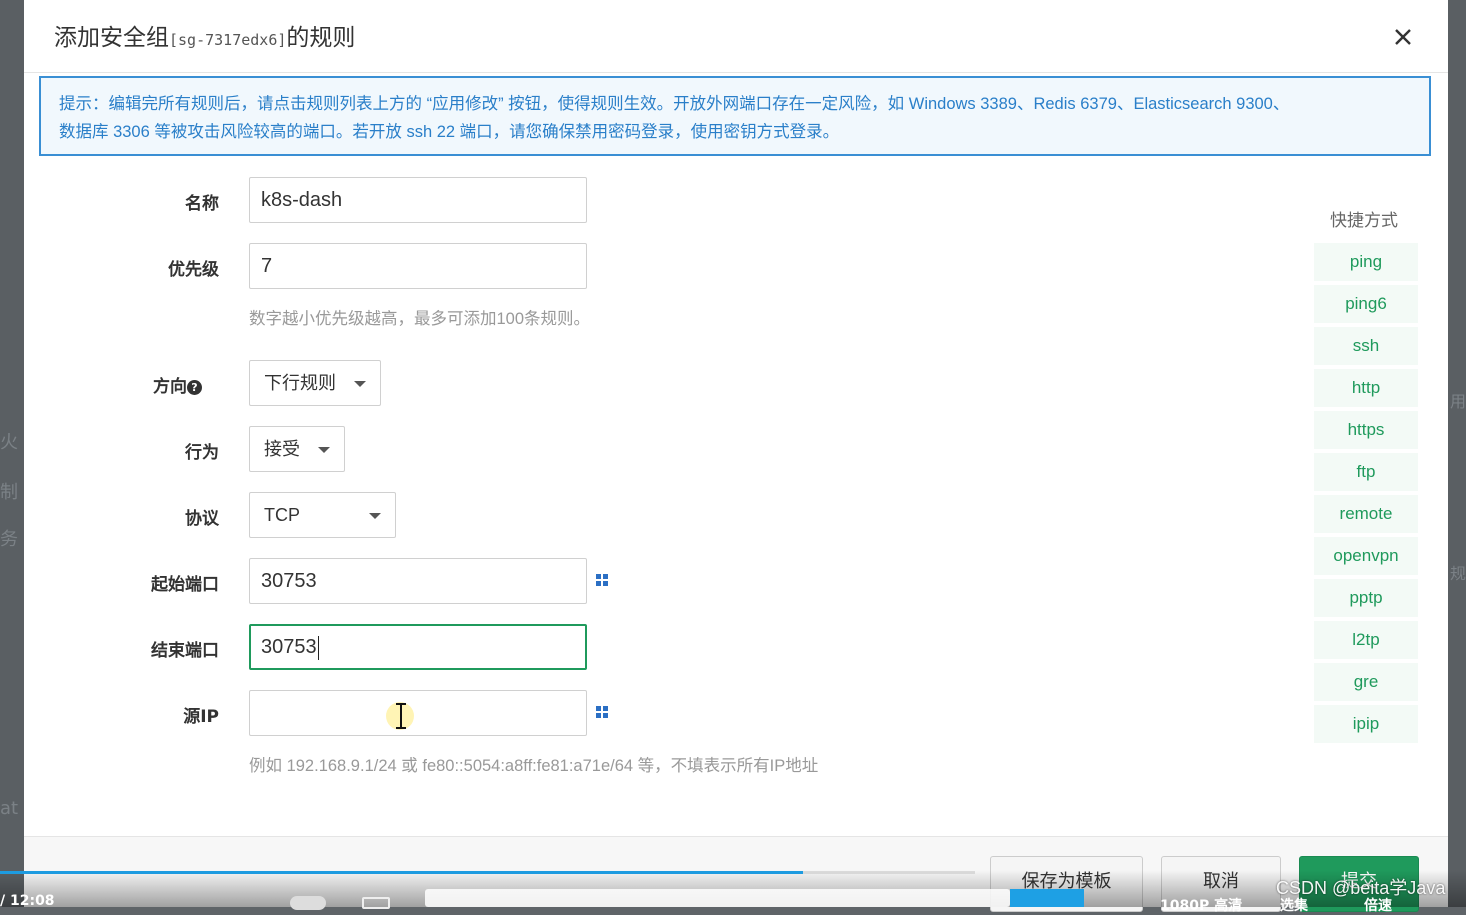  What do you see at coordinates (1366, 556) in the screenshot?
I see `shortcut-openvpn: openvpn` at bounding box center [1366, 556].